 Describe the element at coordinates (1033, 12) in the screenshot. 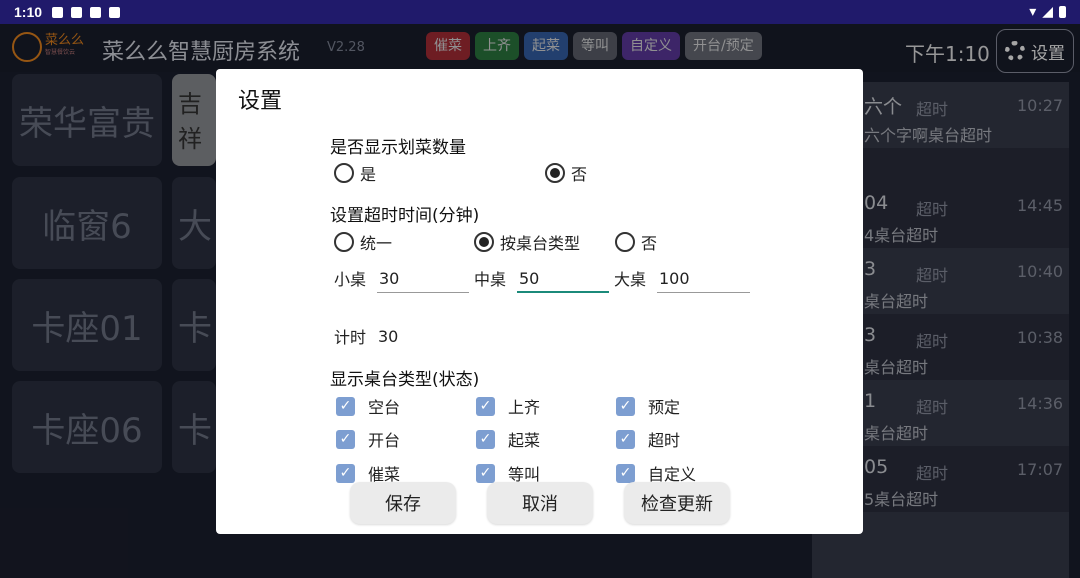

I see `wifi-icon: ▾` at that location.